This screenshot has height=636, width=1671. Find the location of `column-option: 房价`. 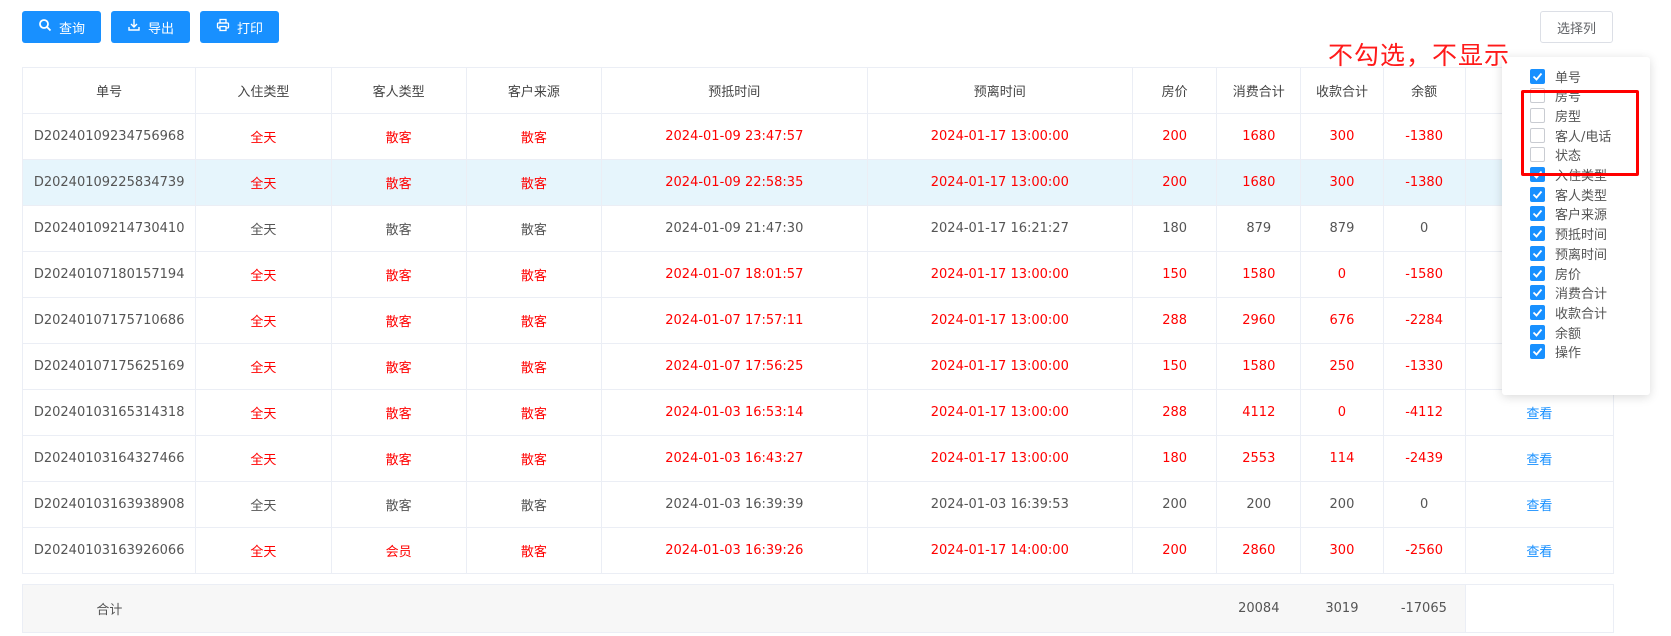

column-option: 房价 is located at coordinates (1555, 273).